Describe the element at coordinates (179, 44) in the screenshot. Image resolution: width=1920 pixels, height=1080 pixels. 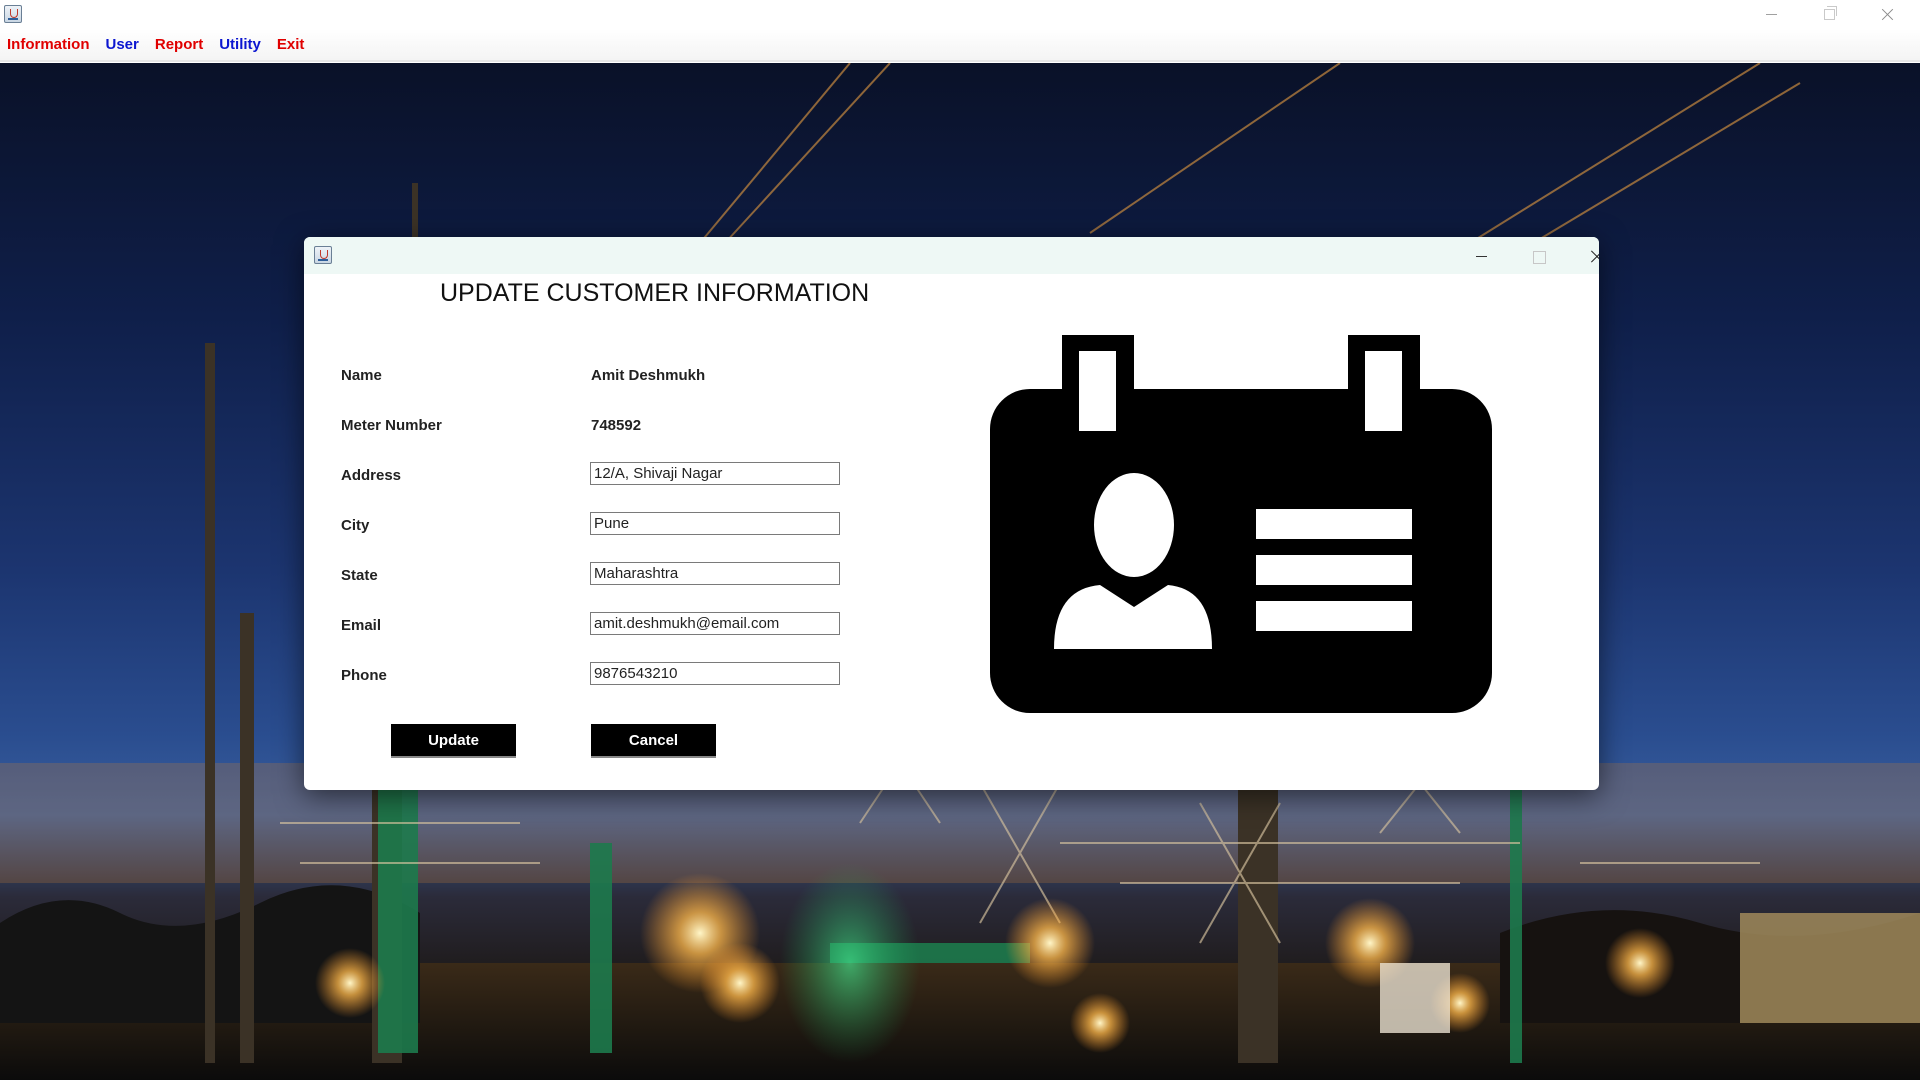
I see `menu-report: Report` at that location.